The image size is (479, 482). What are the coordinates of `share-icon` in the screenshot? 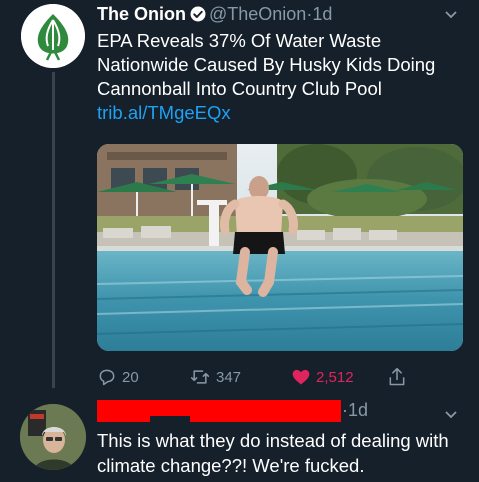 It's located at (397, 376).